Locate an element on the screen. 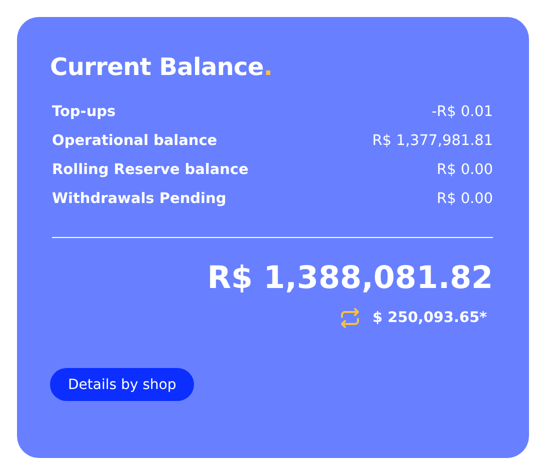 This screenshot has height=475, width=547. balance-label: Operational balance is located at coordinates (135, 141).